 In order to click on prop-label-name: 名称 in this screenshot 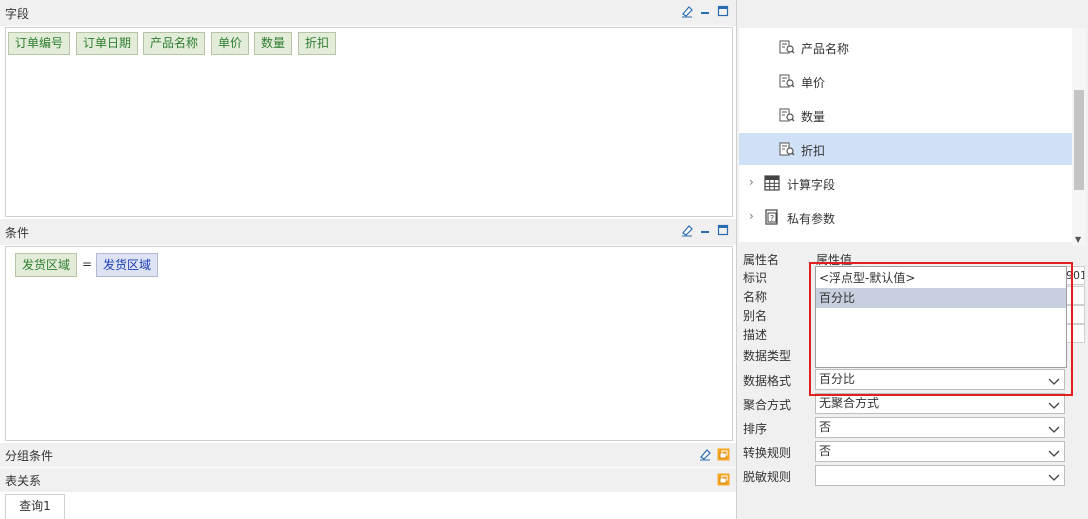, I will do `click(755, 297)`.